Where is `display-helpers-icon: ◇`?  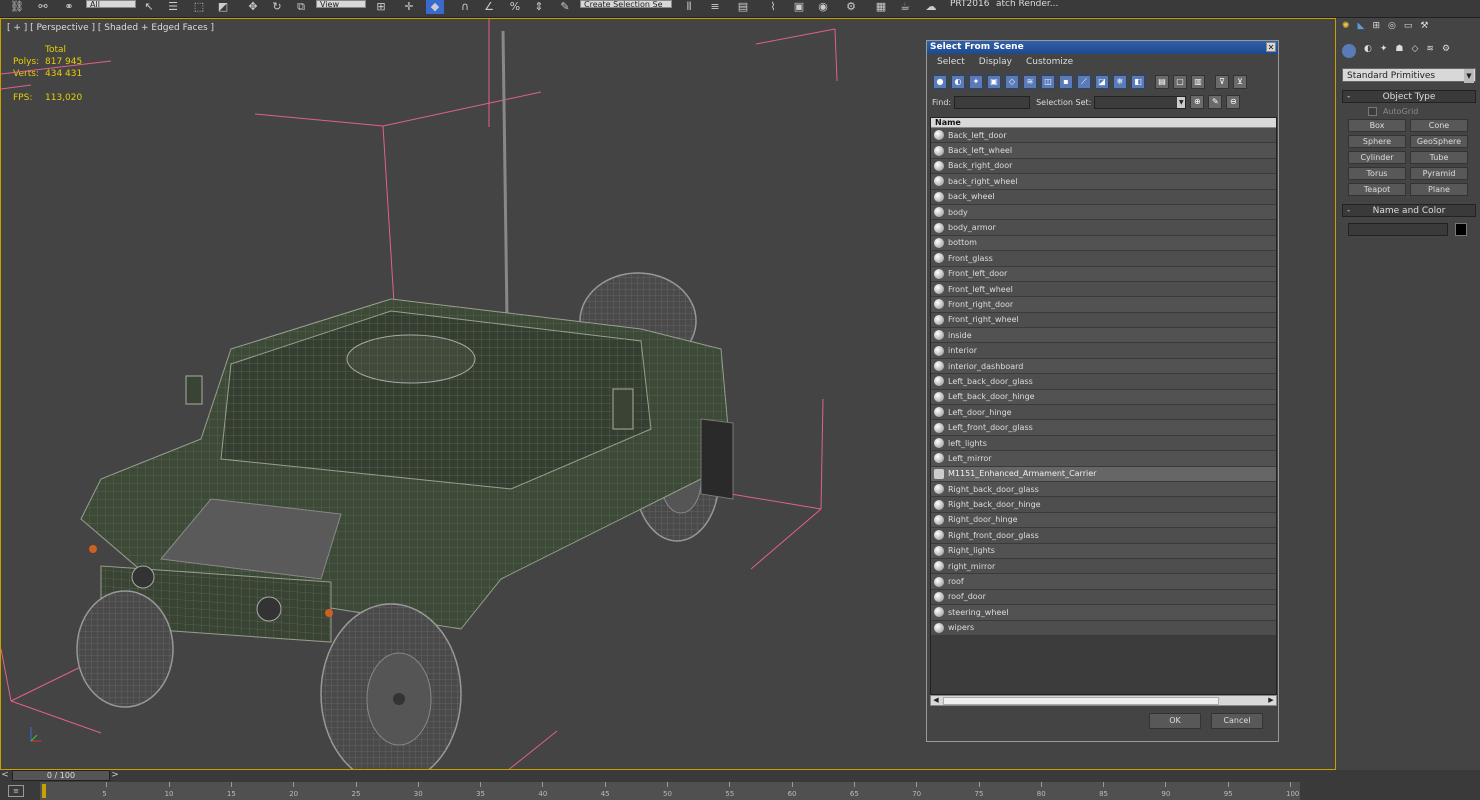 display-helpers-icon: ◇ is located at coordinates (1012, 82).